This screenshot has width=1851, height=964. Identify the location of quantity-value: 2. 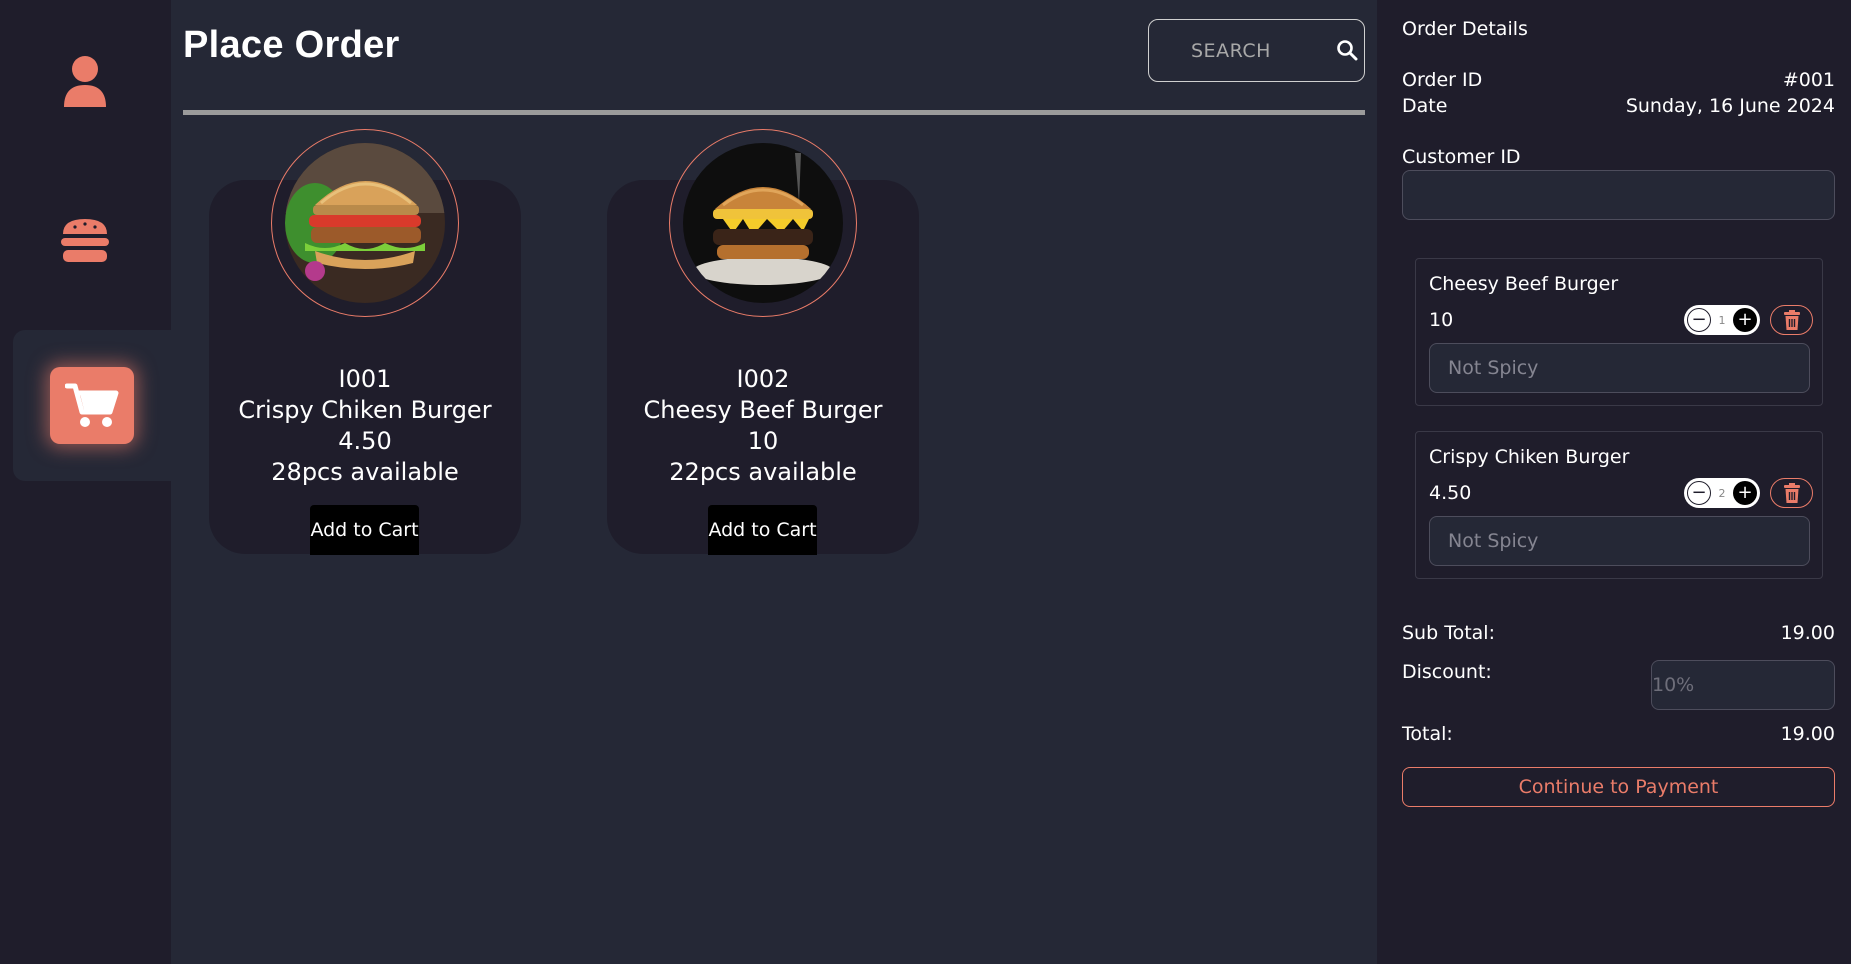
(1722, 493).